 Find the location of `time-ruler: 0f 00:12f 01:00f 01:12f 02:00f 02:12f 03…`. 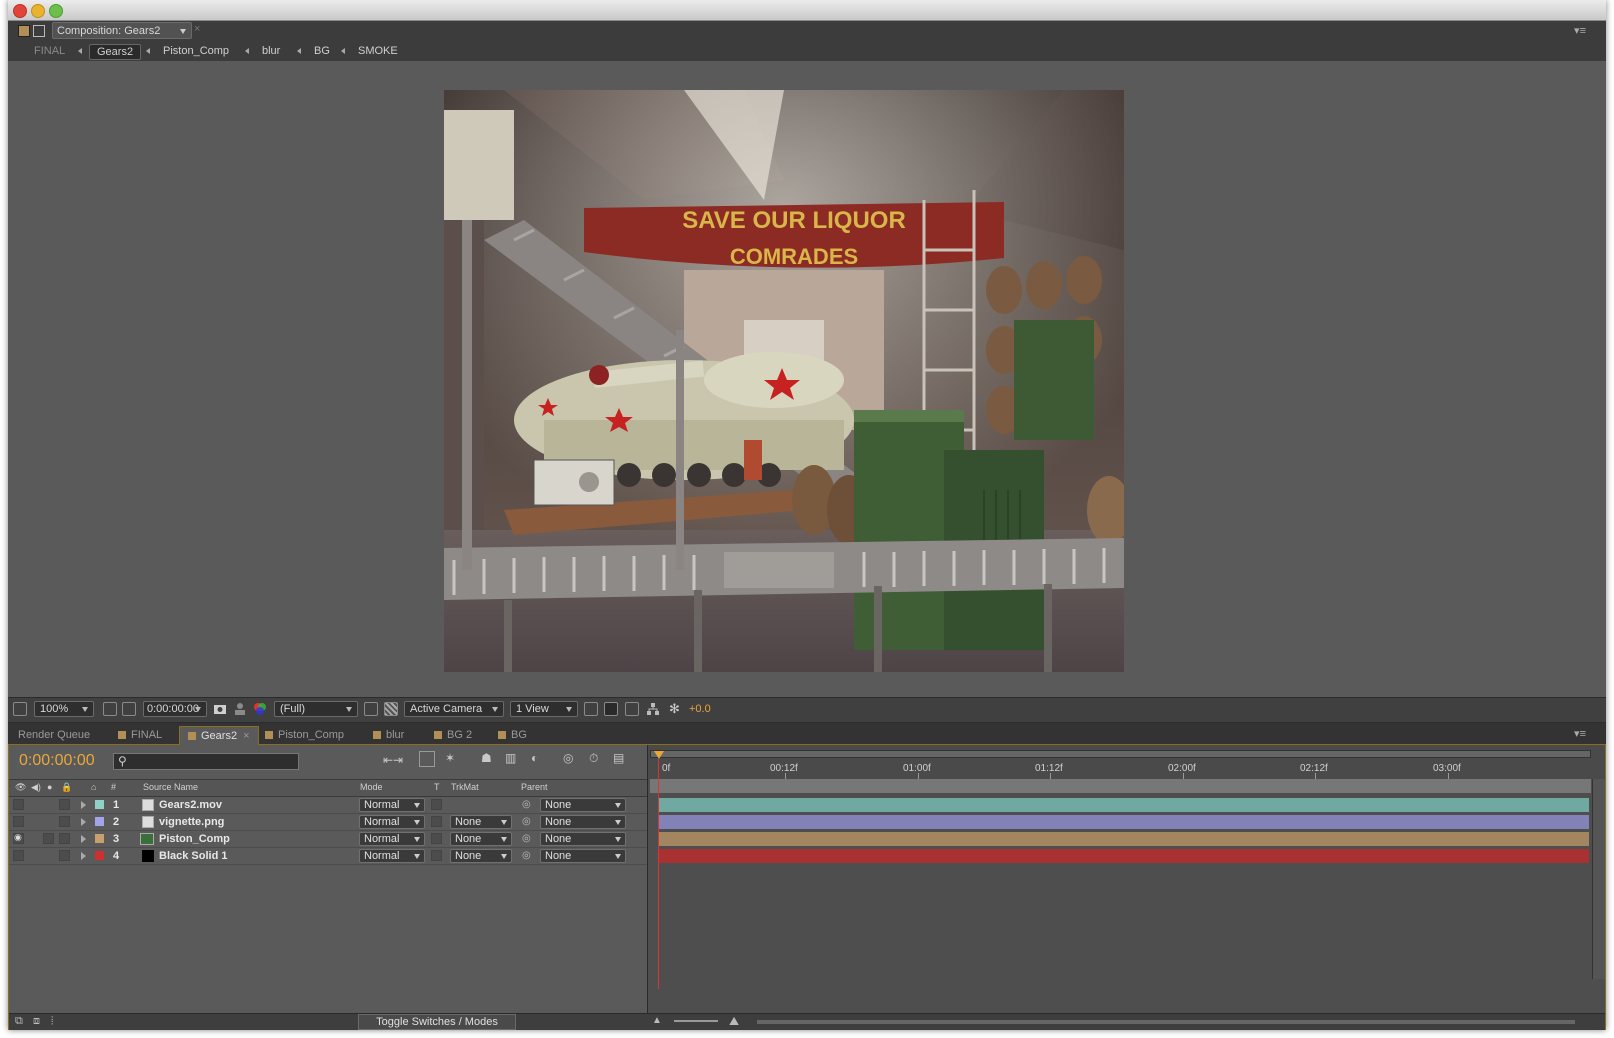

time-ruler: 0f 00:12f 01:00f 01:12f 02:00f 02:12f 03… is located at coordinates (1126, 762).